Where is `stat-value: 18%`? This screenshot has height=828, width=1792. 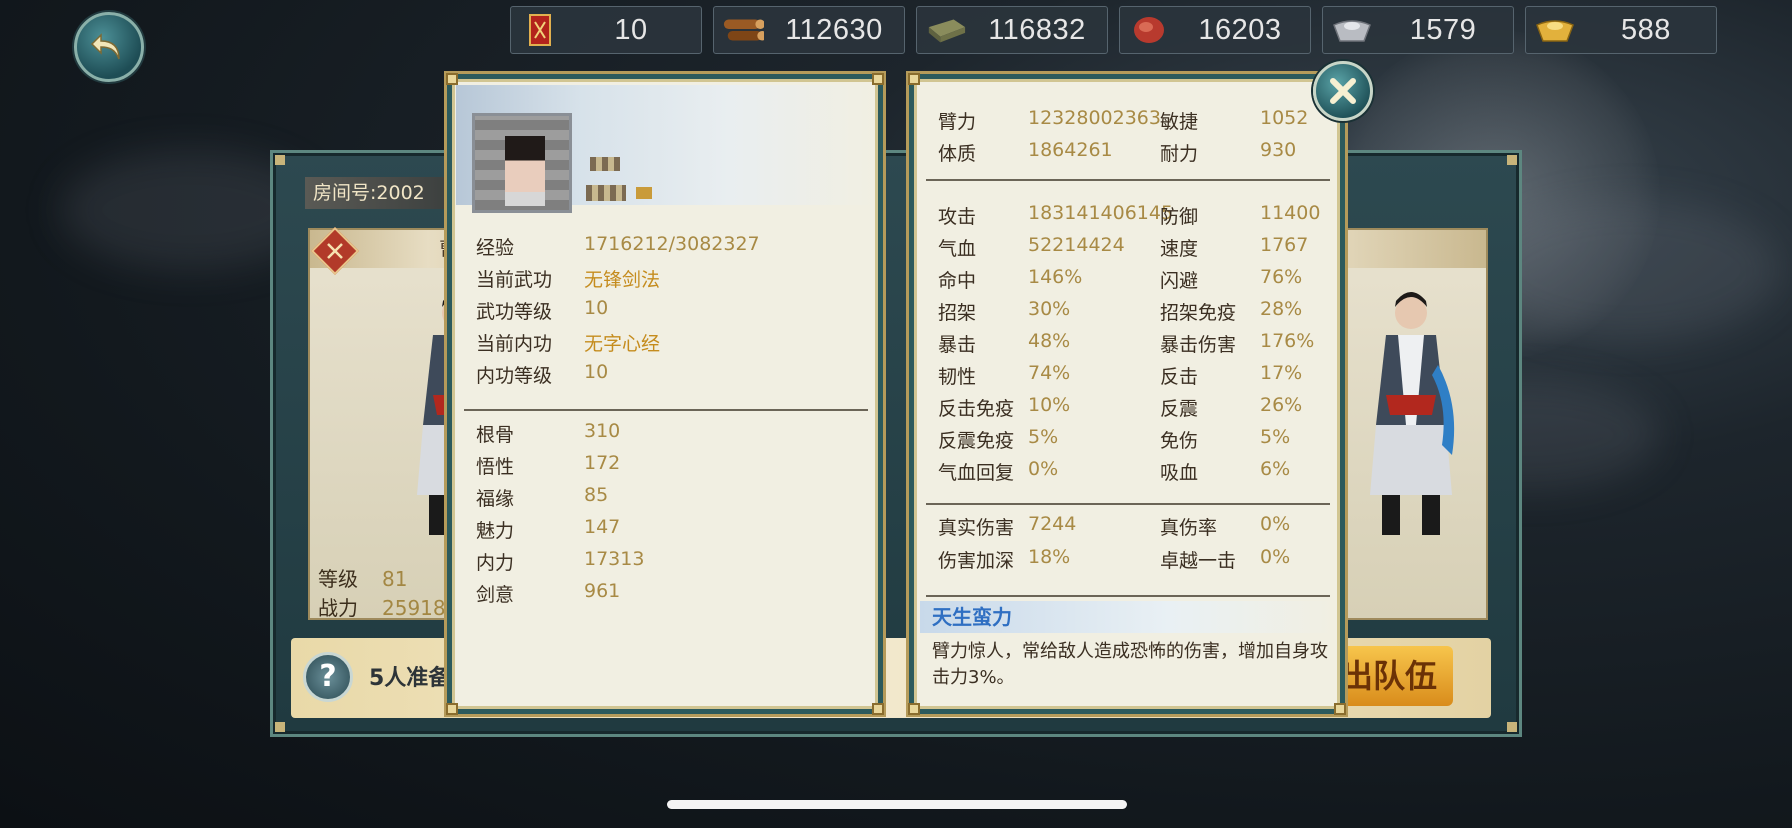 stat-value: 18% is located at coordinates (1049, 557).